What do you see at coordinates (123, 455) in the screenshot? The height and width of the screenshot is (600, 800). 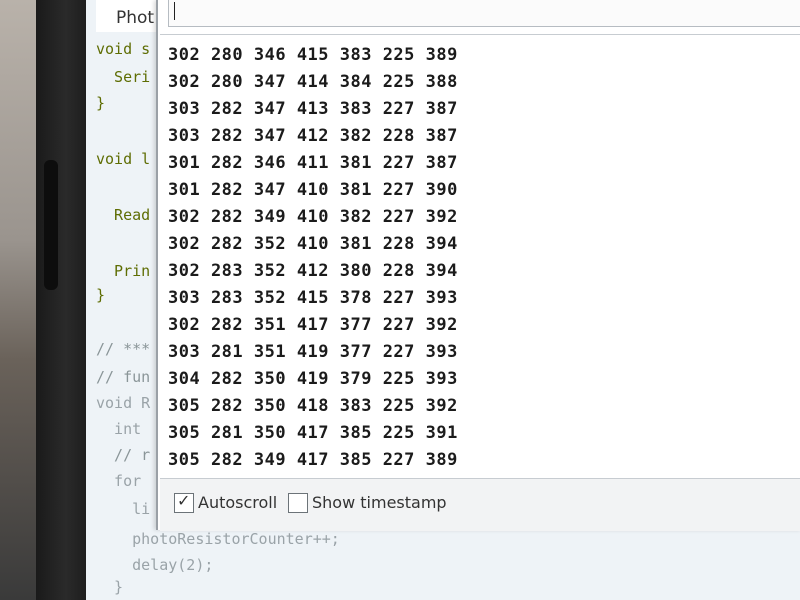 I see `code-line: // r` at bounding box center [123, 455].